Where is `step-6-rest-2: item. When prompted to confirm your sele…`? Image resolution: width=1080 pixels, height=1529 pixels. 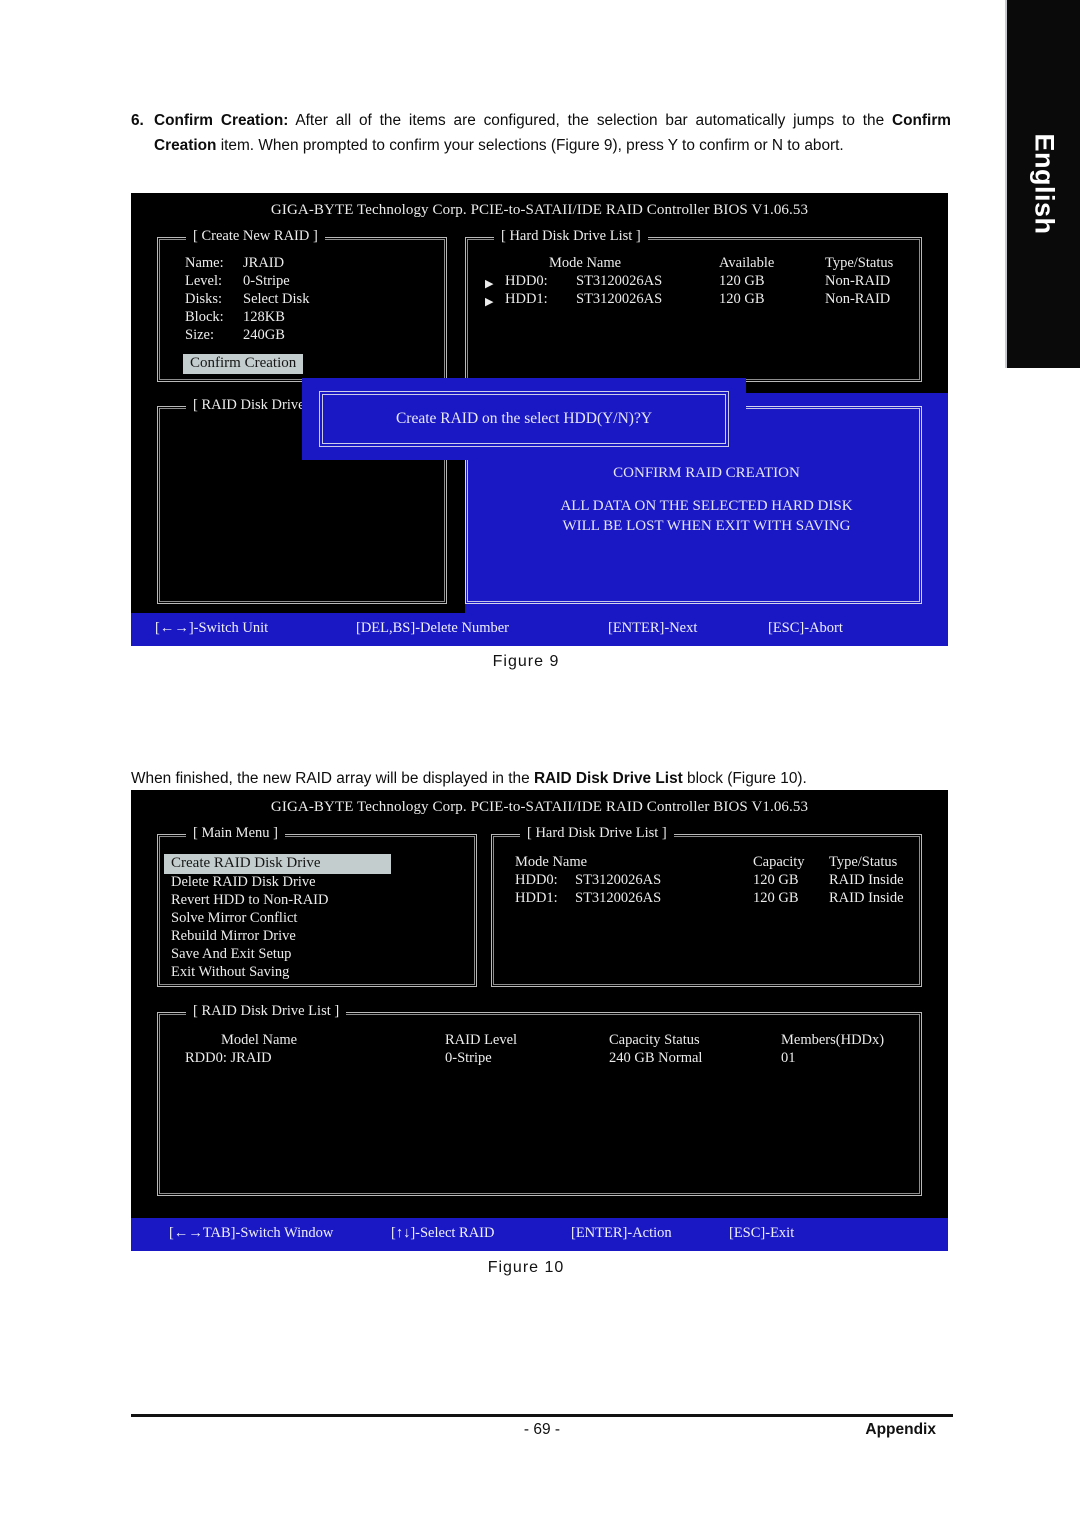 step-6-rest-2: item. When prompted to confirm your sele… is located at coordinates (530, 145).